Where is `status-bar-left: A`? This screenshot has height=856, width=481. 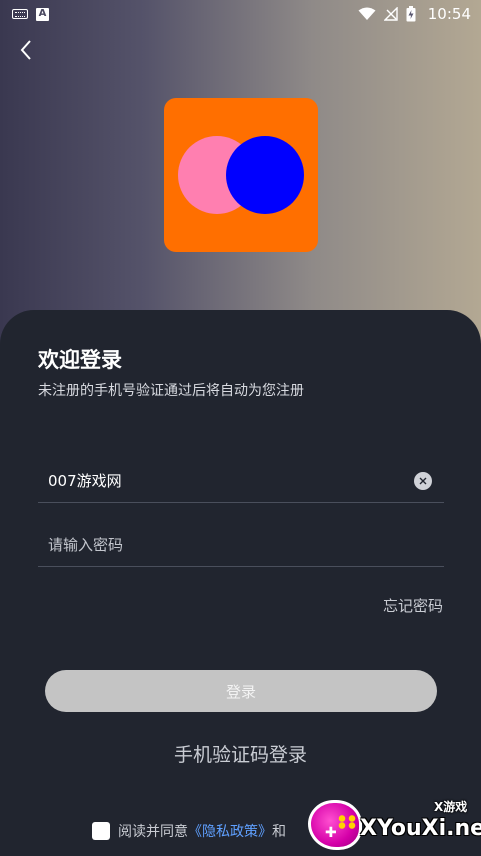 status-bar-left: A is located at coordinates (30, 14).